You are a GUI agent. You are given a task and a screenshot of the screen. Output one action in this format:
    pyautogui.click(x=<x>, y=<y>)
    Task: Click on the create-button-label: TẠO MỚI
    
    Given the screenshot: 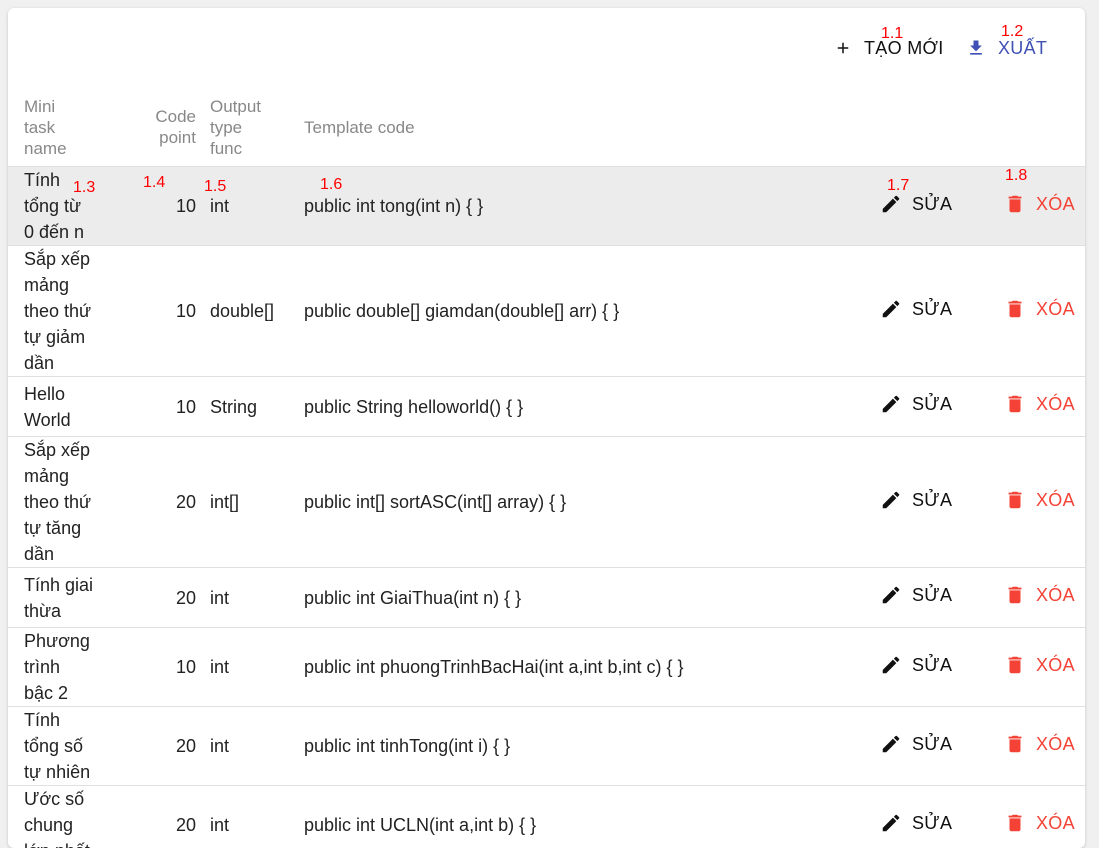 What is the action you would take?
    pyautogui.click(x=904, y=48)
    